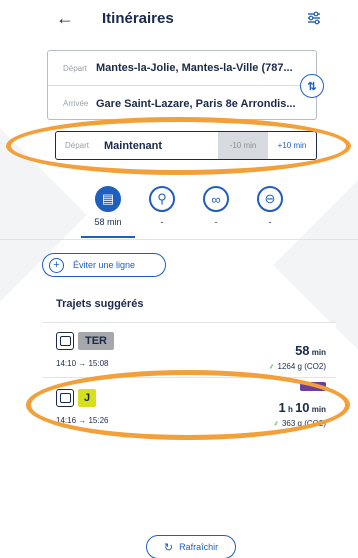  Describe the element at coordinates (216, 199) in the screenshot. I see `bike-icon: ∞` at that location.